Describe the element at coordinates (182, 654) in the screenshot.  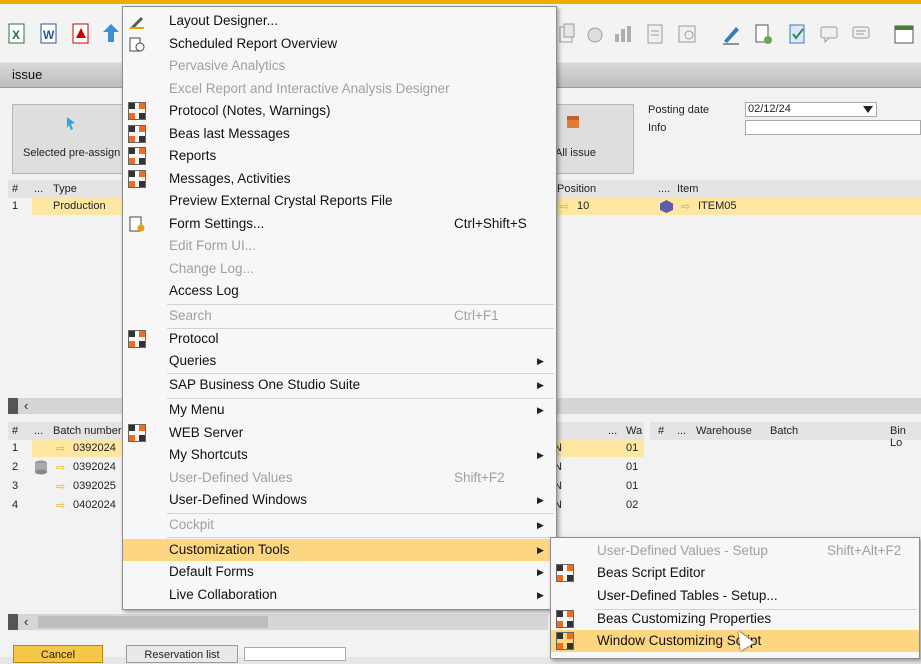
I see `reservation-list-button: Reservation list` at that location.